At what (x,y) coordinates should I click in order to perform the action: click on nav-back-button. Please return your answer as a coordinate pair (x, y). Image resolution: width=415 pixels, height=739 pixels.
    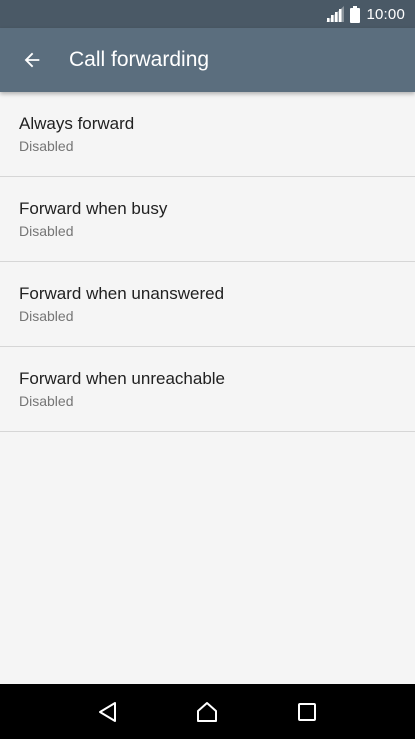
    Looking at the image, I should click on (108, 712).